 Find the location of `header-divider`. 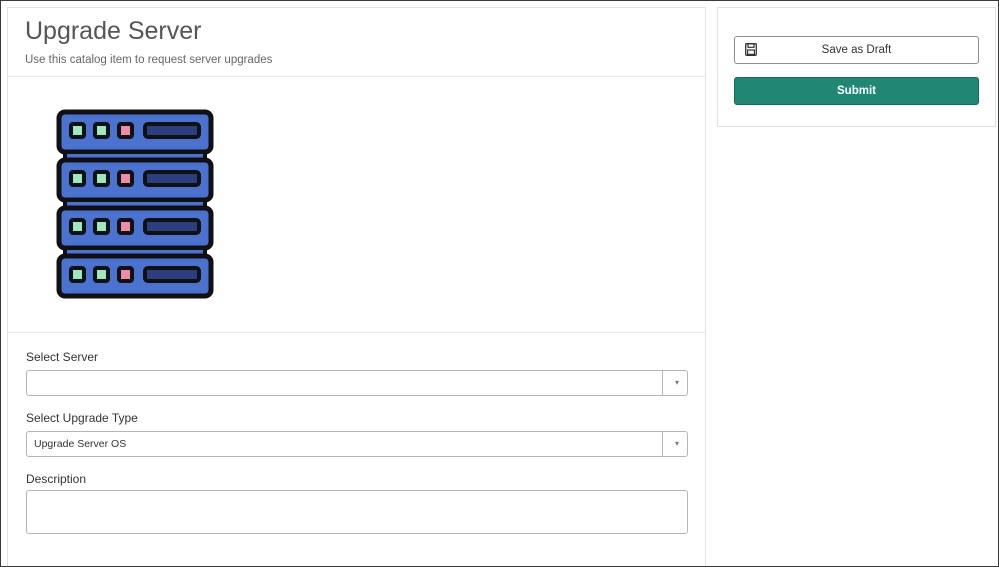

header-divider is located at coordinates (356, 76).